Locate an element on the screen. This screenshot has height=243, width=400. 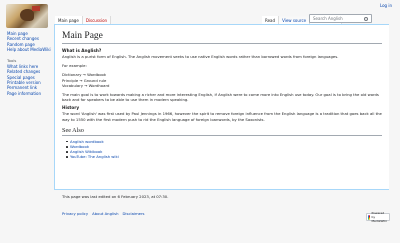
mediawiki-logo-icon is located at coordinates (369, 217).